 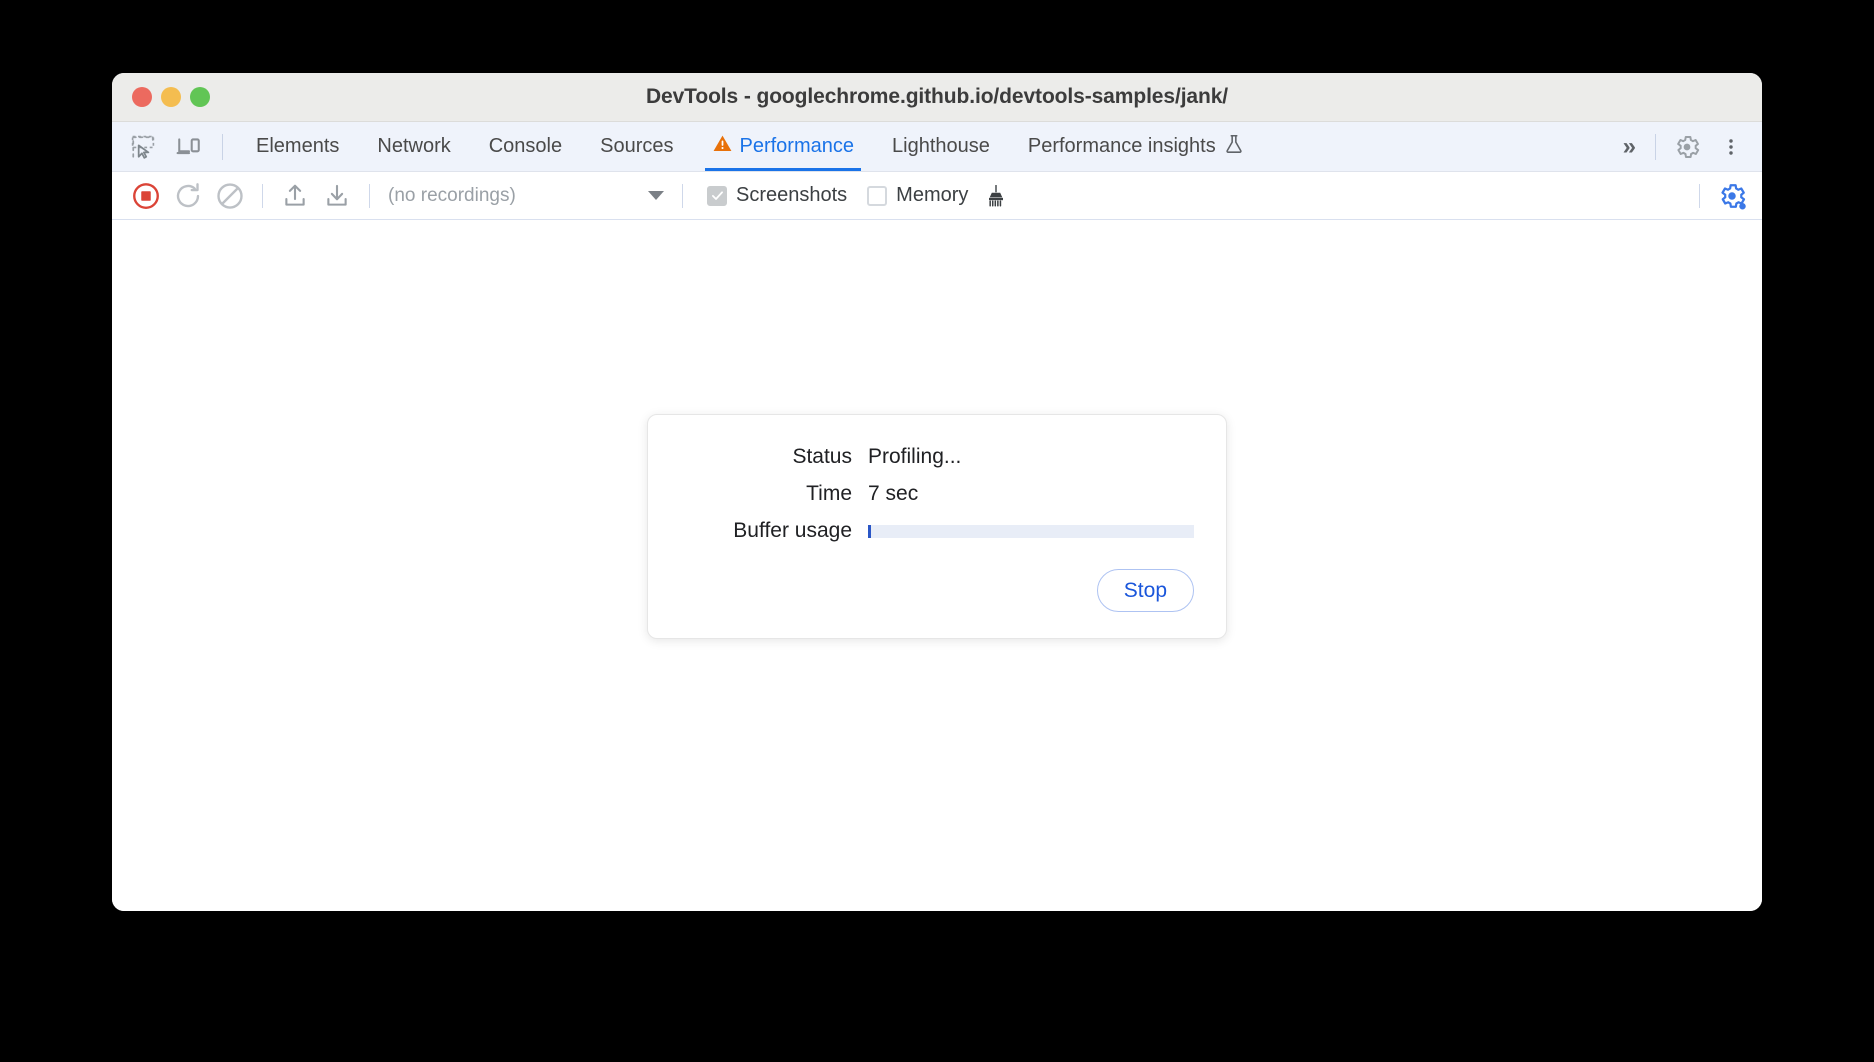 What do you see at coordinates (722, 146) in the screenshot?
I see `warning-triangle-icon` at bounding box center [722, 146].